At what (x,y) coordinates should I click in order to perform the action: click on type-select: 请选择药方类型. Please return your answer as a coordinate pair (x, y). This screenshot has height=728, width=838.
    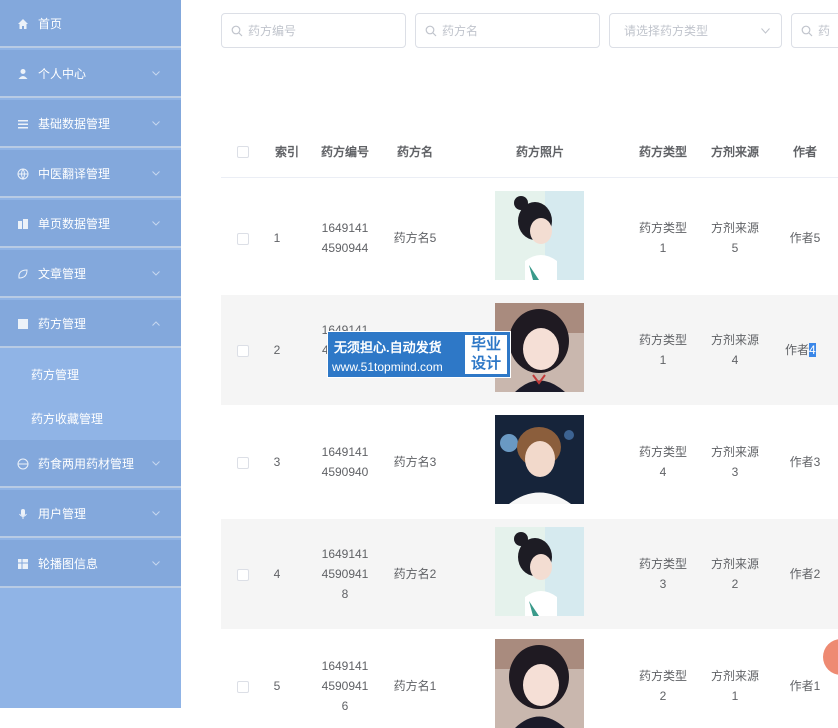
    Looking at the image, I should click on (695, 30).